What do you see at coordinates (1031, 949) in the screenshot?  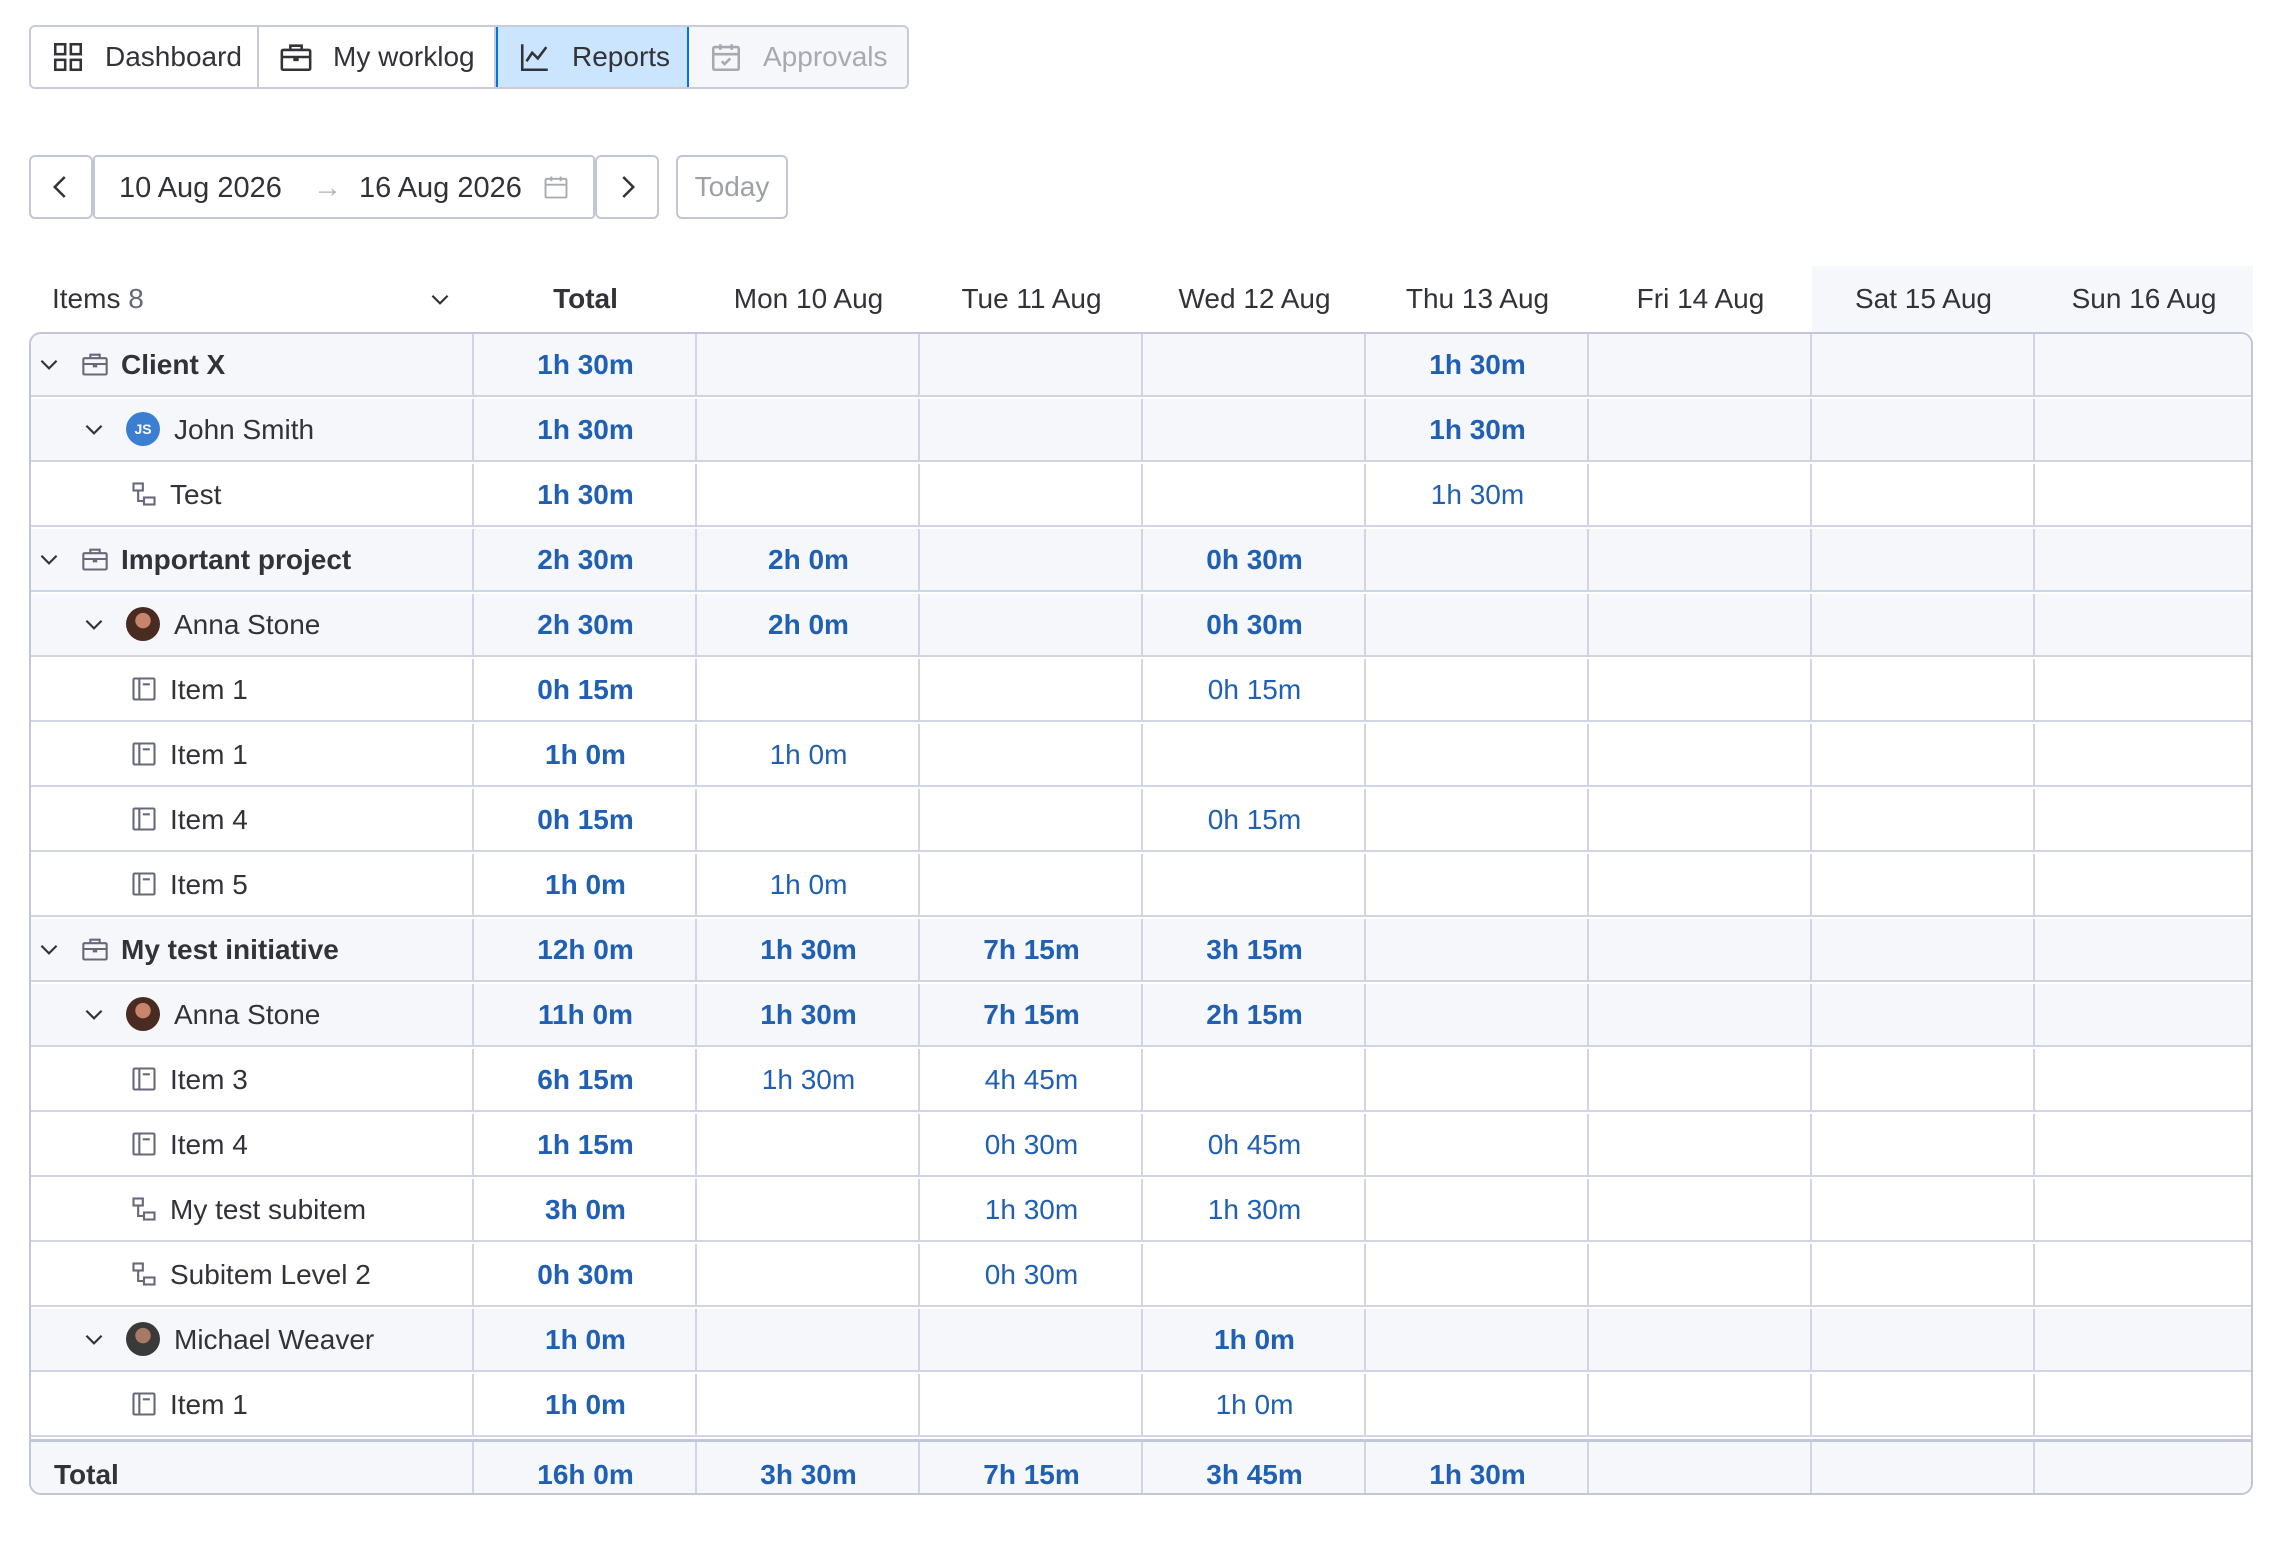 I see `time-cell: 7h 15m` at bounding box center [1031, 949].